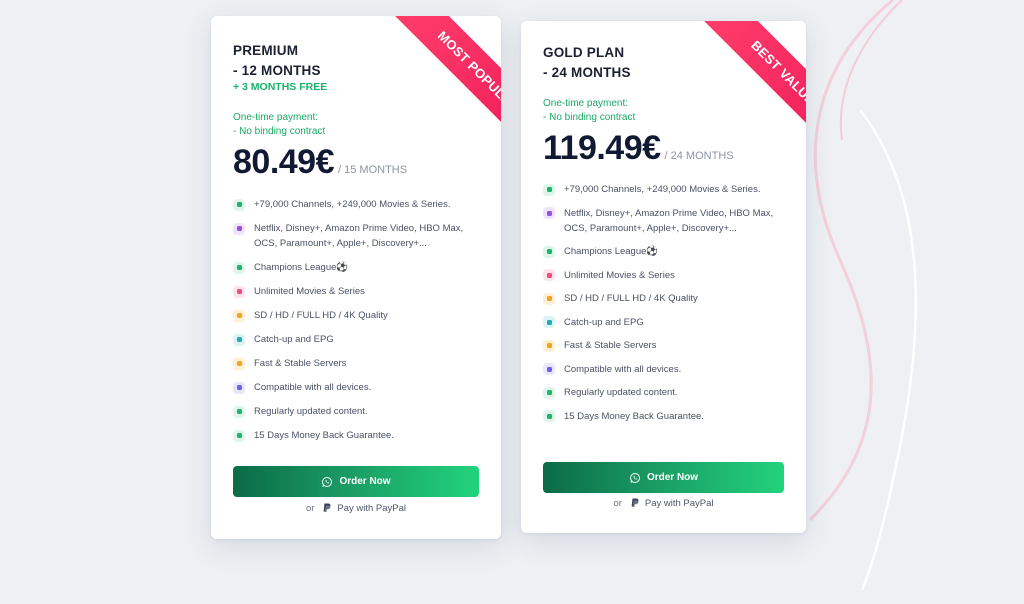 The height and width of the screenshot is (604, 1024). What do you see at coordinates (373, 170) in the screenshot?
I see `price-period: / 15 MONTHS` at bounding box center [373, 170].